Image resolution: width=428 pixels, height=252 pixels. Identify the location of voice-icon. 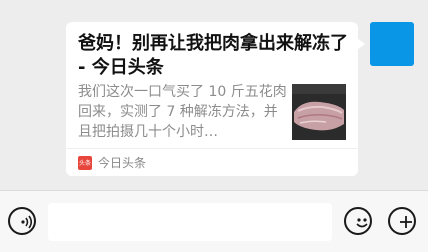
(27, 222).